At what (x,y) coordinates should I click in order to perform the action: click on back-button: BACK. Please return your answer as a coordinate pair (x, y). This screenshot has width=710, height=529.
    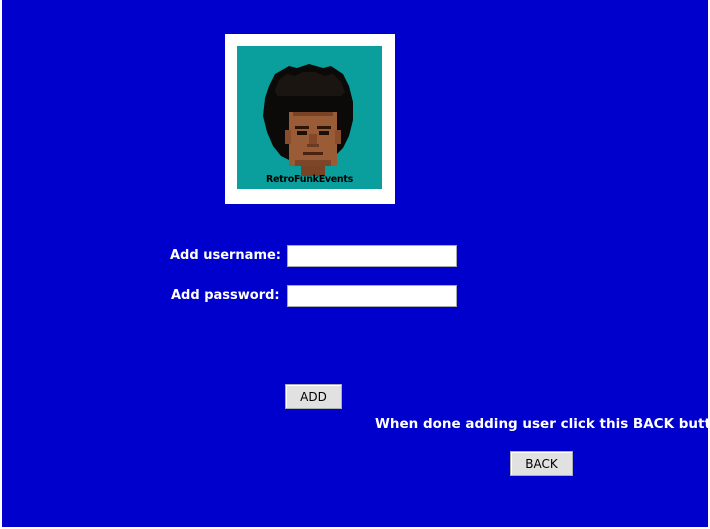
    Looking at the image, I should click on (541, 463).